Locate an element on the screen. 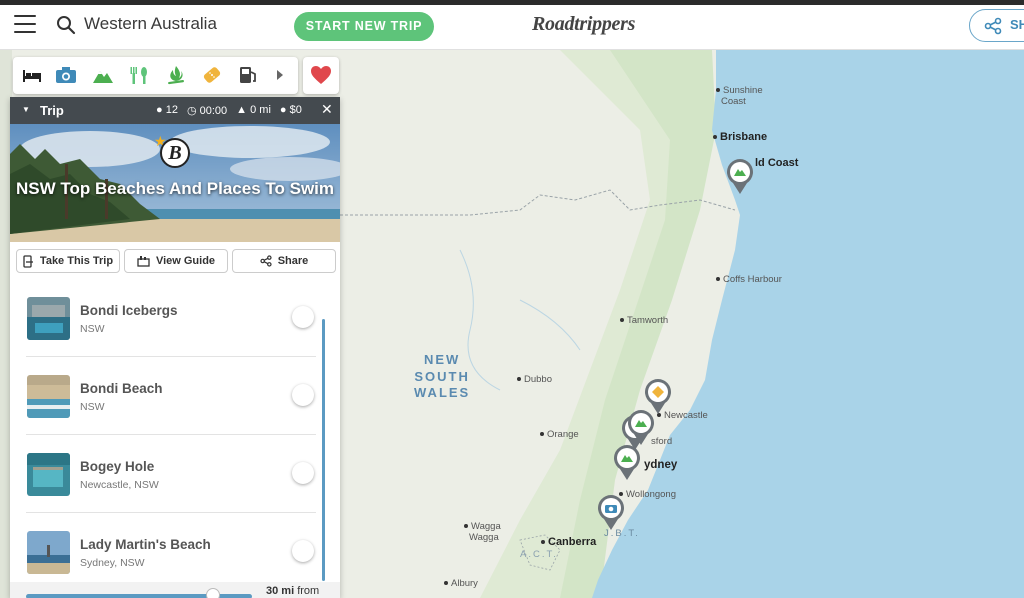 This screenshot has width=1024, height=598. pin-icon: ● is located at coordinates (159, 110).